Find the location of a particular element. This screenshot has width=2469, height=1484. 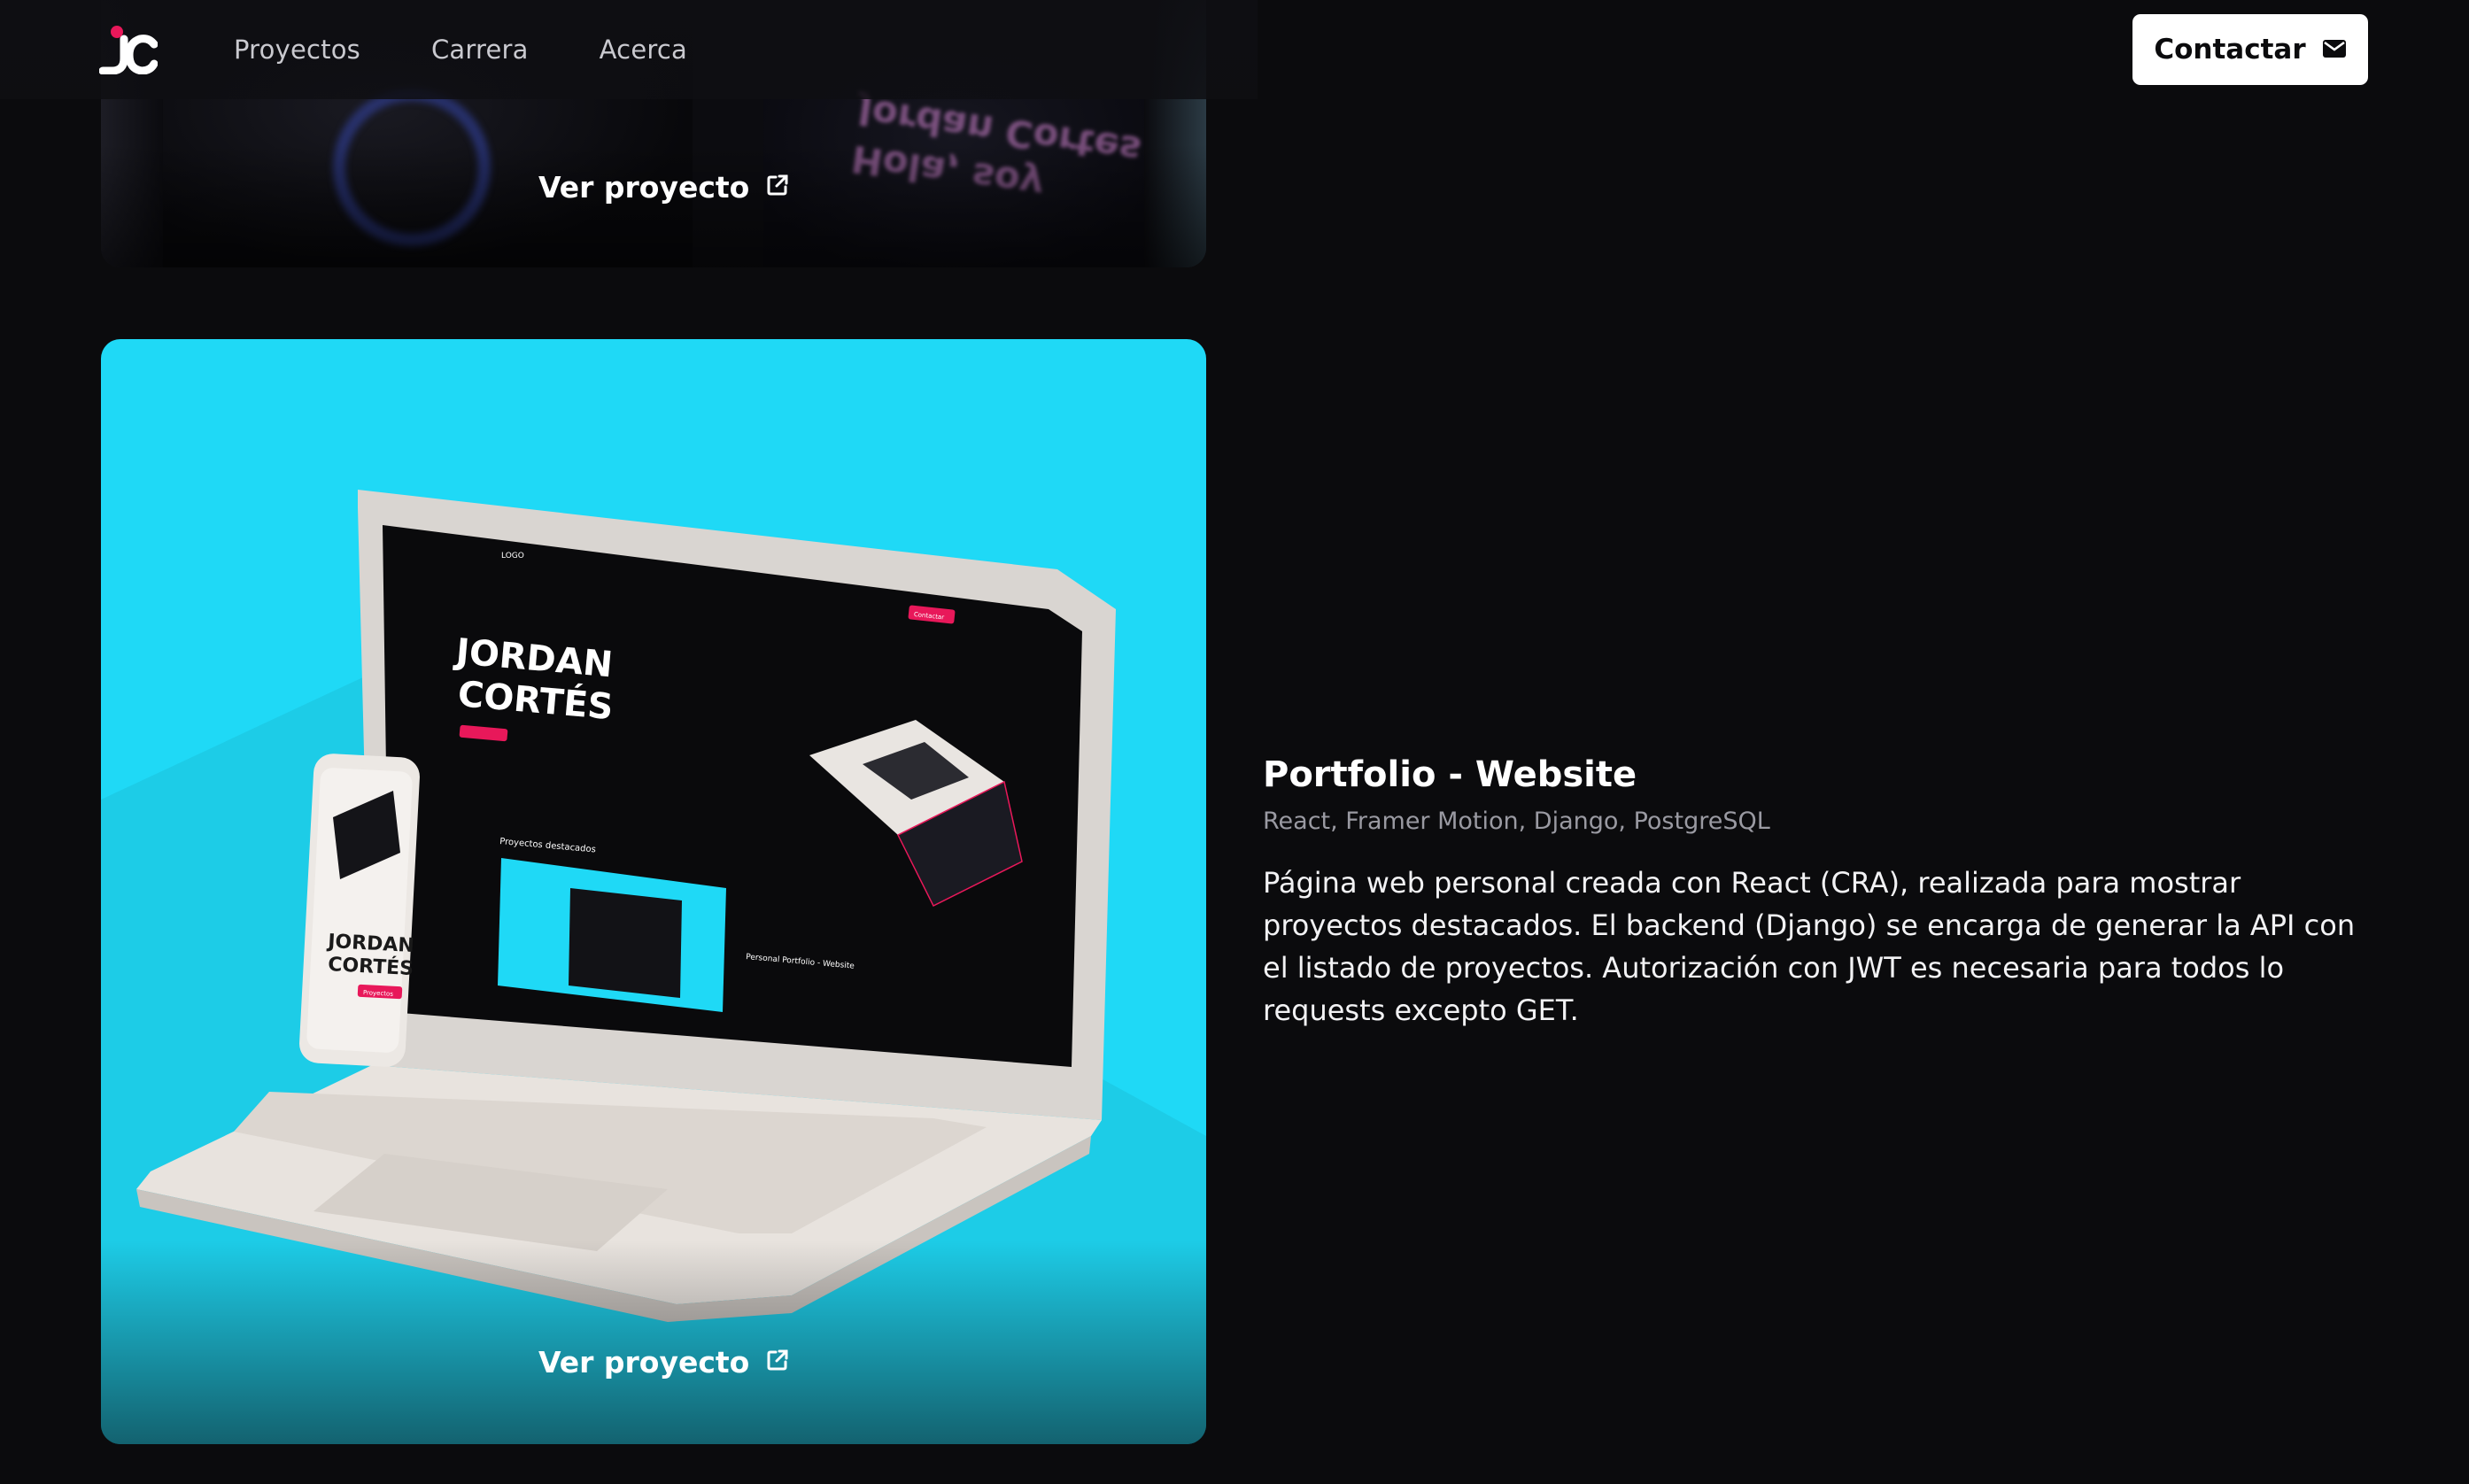

top-navbar: Proyectos Carrera Acerca Contactar is located at coordinates (1234, 49).